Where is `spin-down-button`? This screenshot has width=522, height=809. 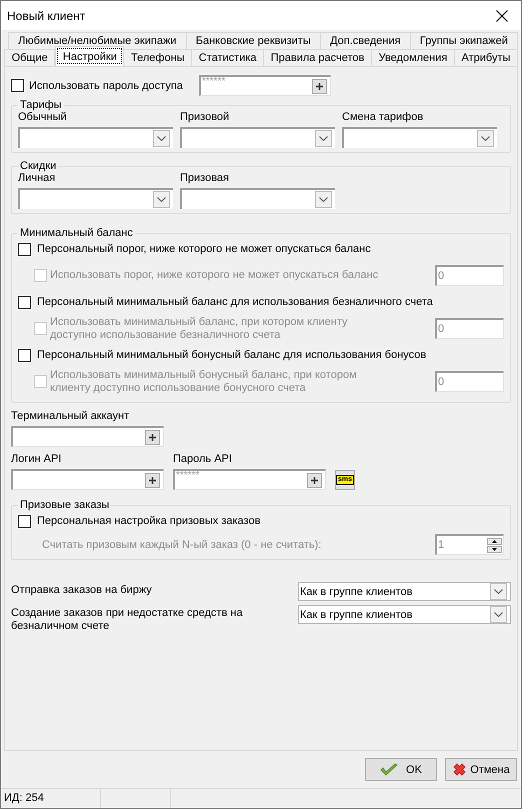 spin-down-button is located at coordinates (494, 549).